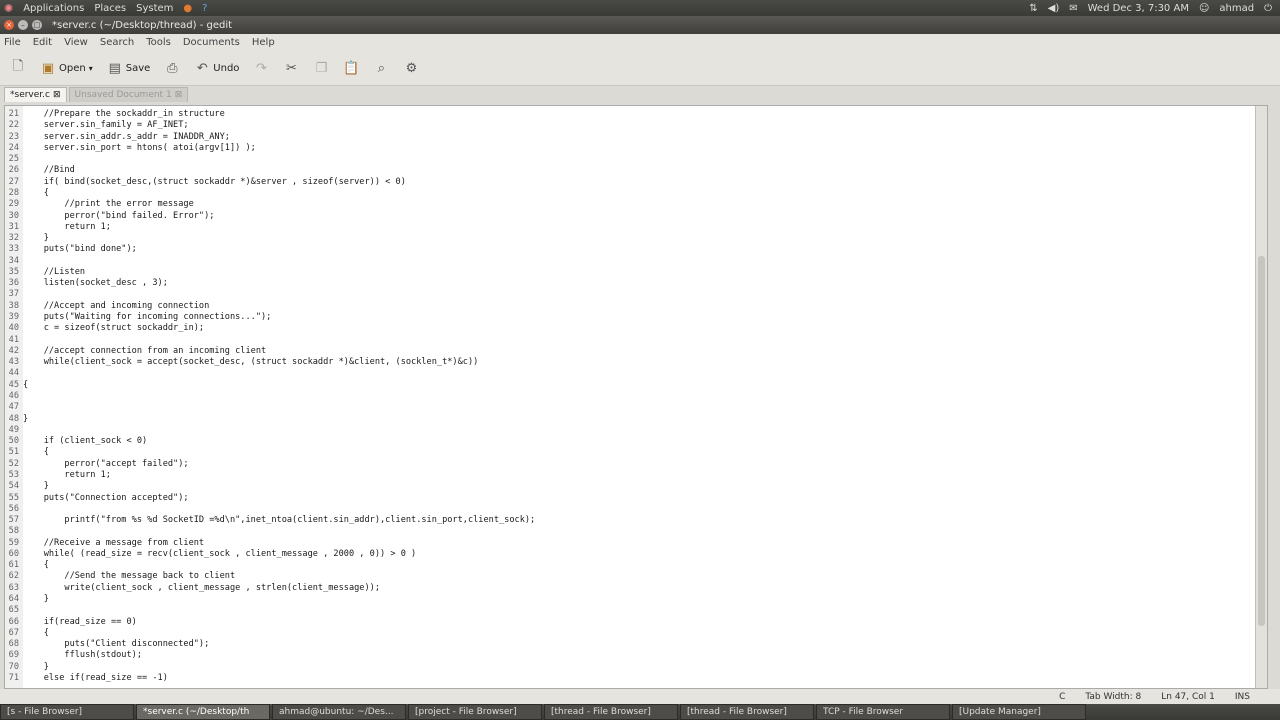 This screenshot has height=720, width=1280. Describe the element at coordinates (8, 8) in the screenshot. I see `ubuntu-logo-icon: ✺` at that location.